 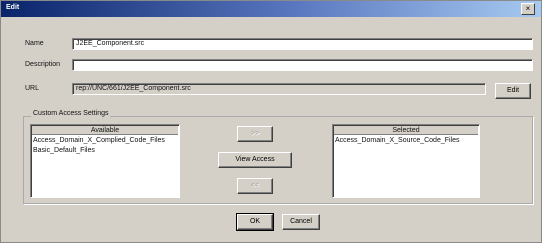 I want to click on available-header: Available, so click(x=105, y=130).